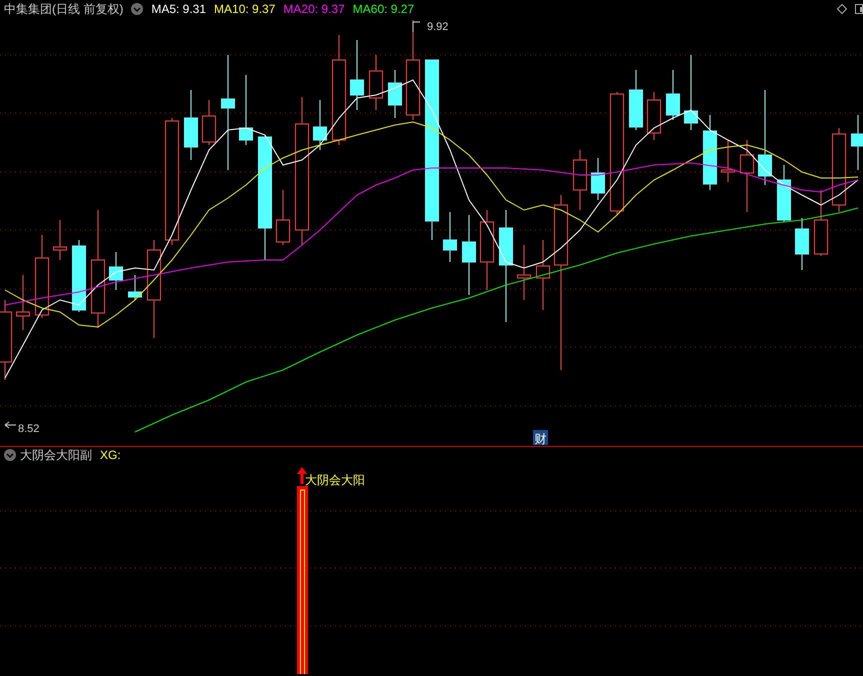  I want to click on signal-label: 大阴会大阳, so click(335, 480).